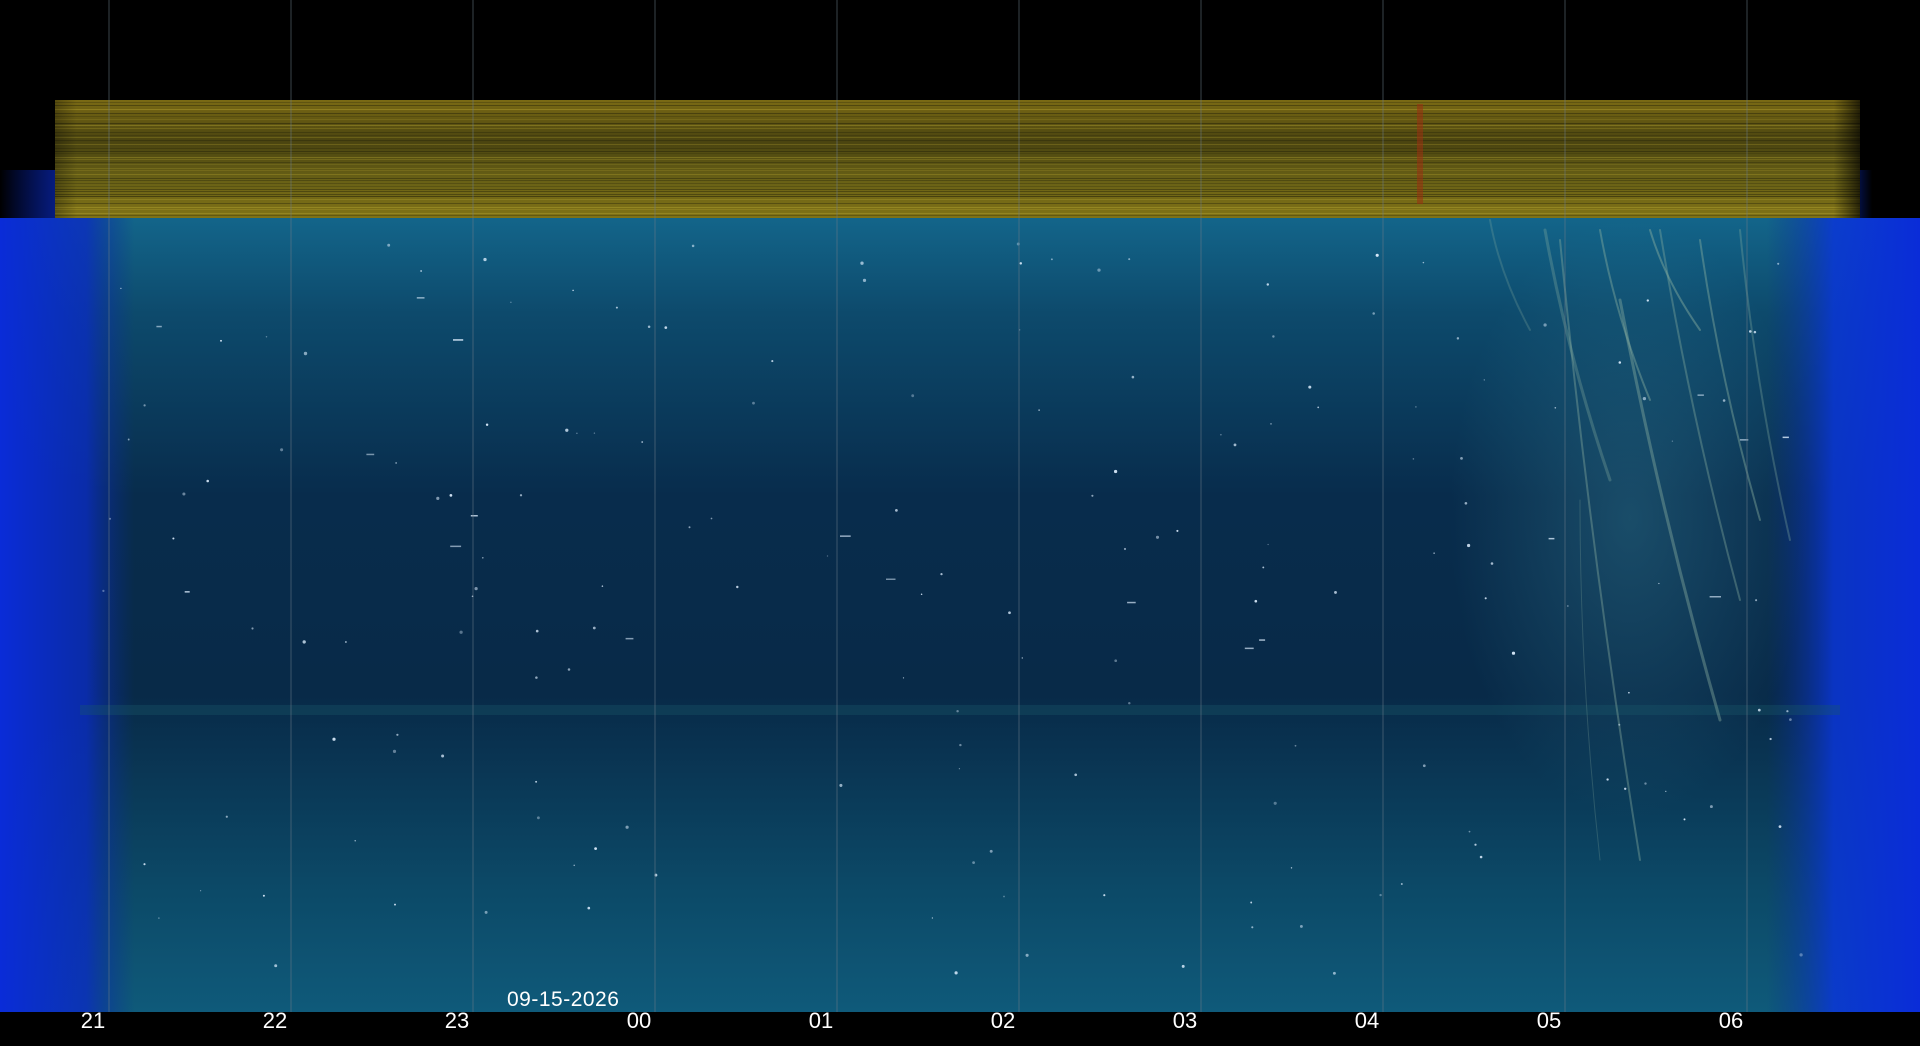 The height and width of the screenshot is (1046, 1920). What do you see at coordinates (563, 999) in the screenshot?
I see `date-label: 09-15-2026` at bounding box center [563, 999].